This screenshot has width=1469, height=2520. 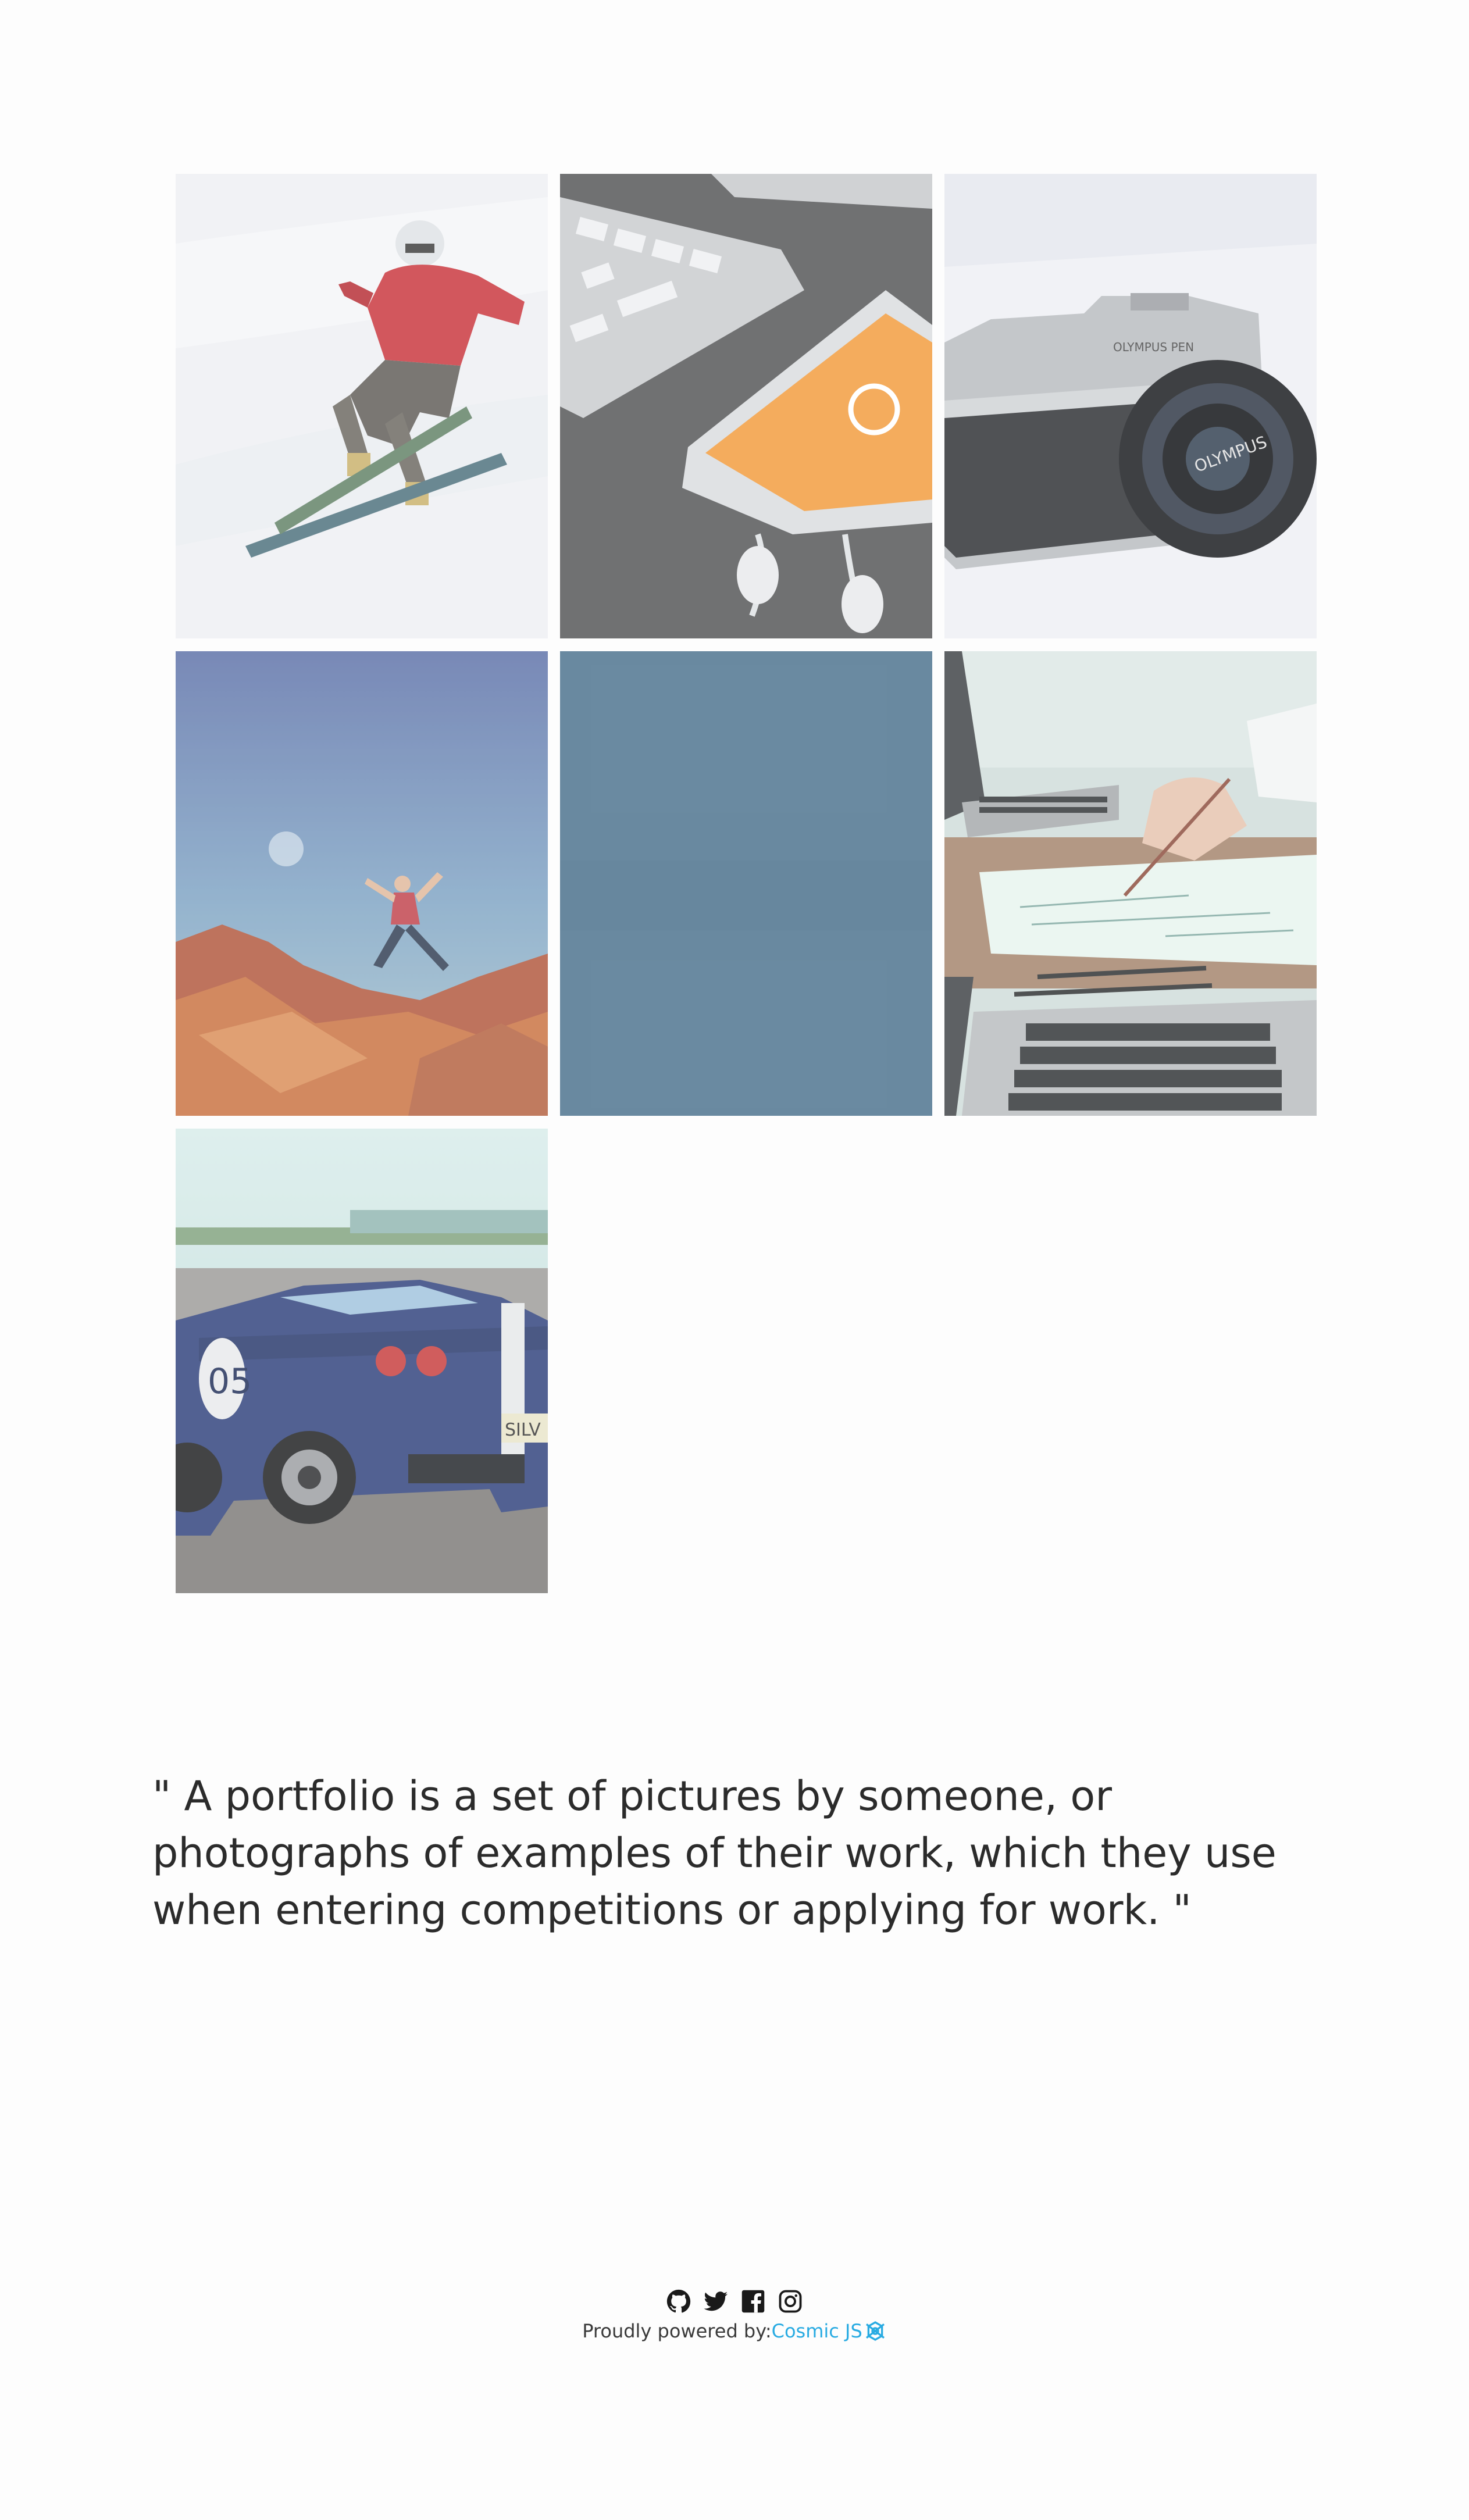 I want to click on social-links, so click(x=734, y=2301).